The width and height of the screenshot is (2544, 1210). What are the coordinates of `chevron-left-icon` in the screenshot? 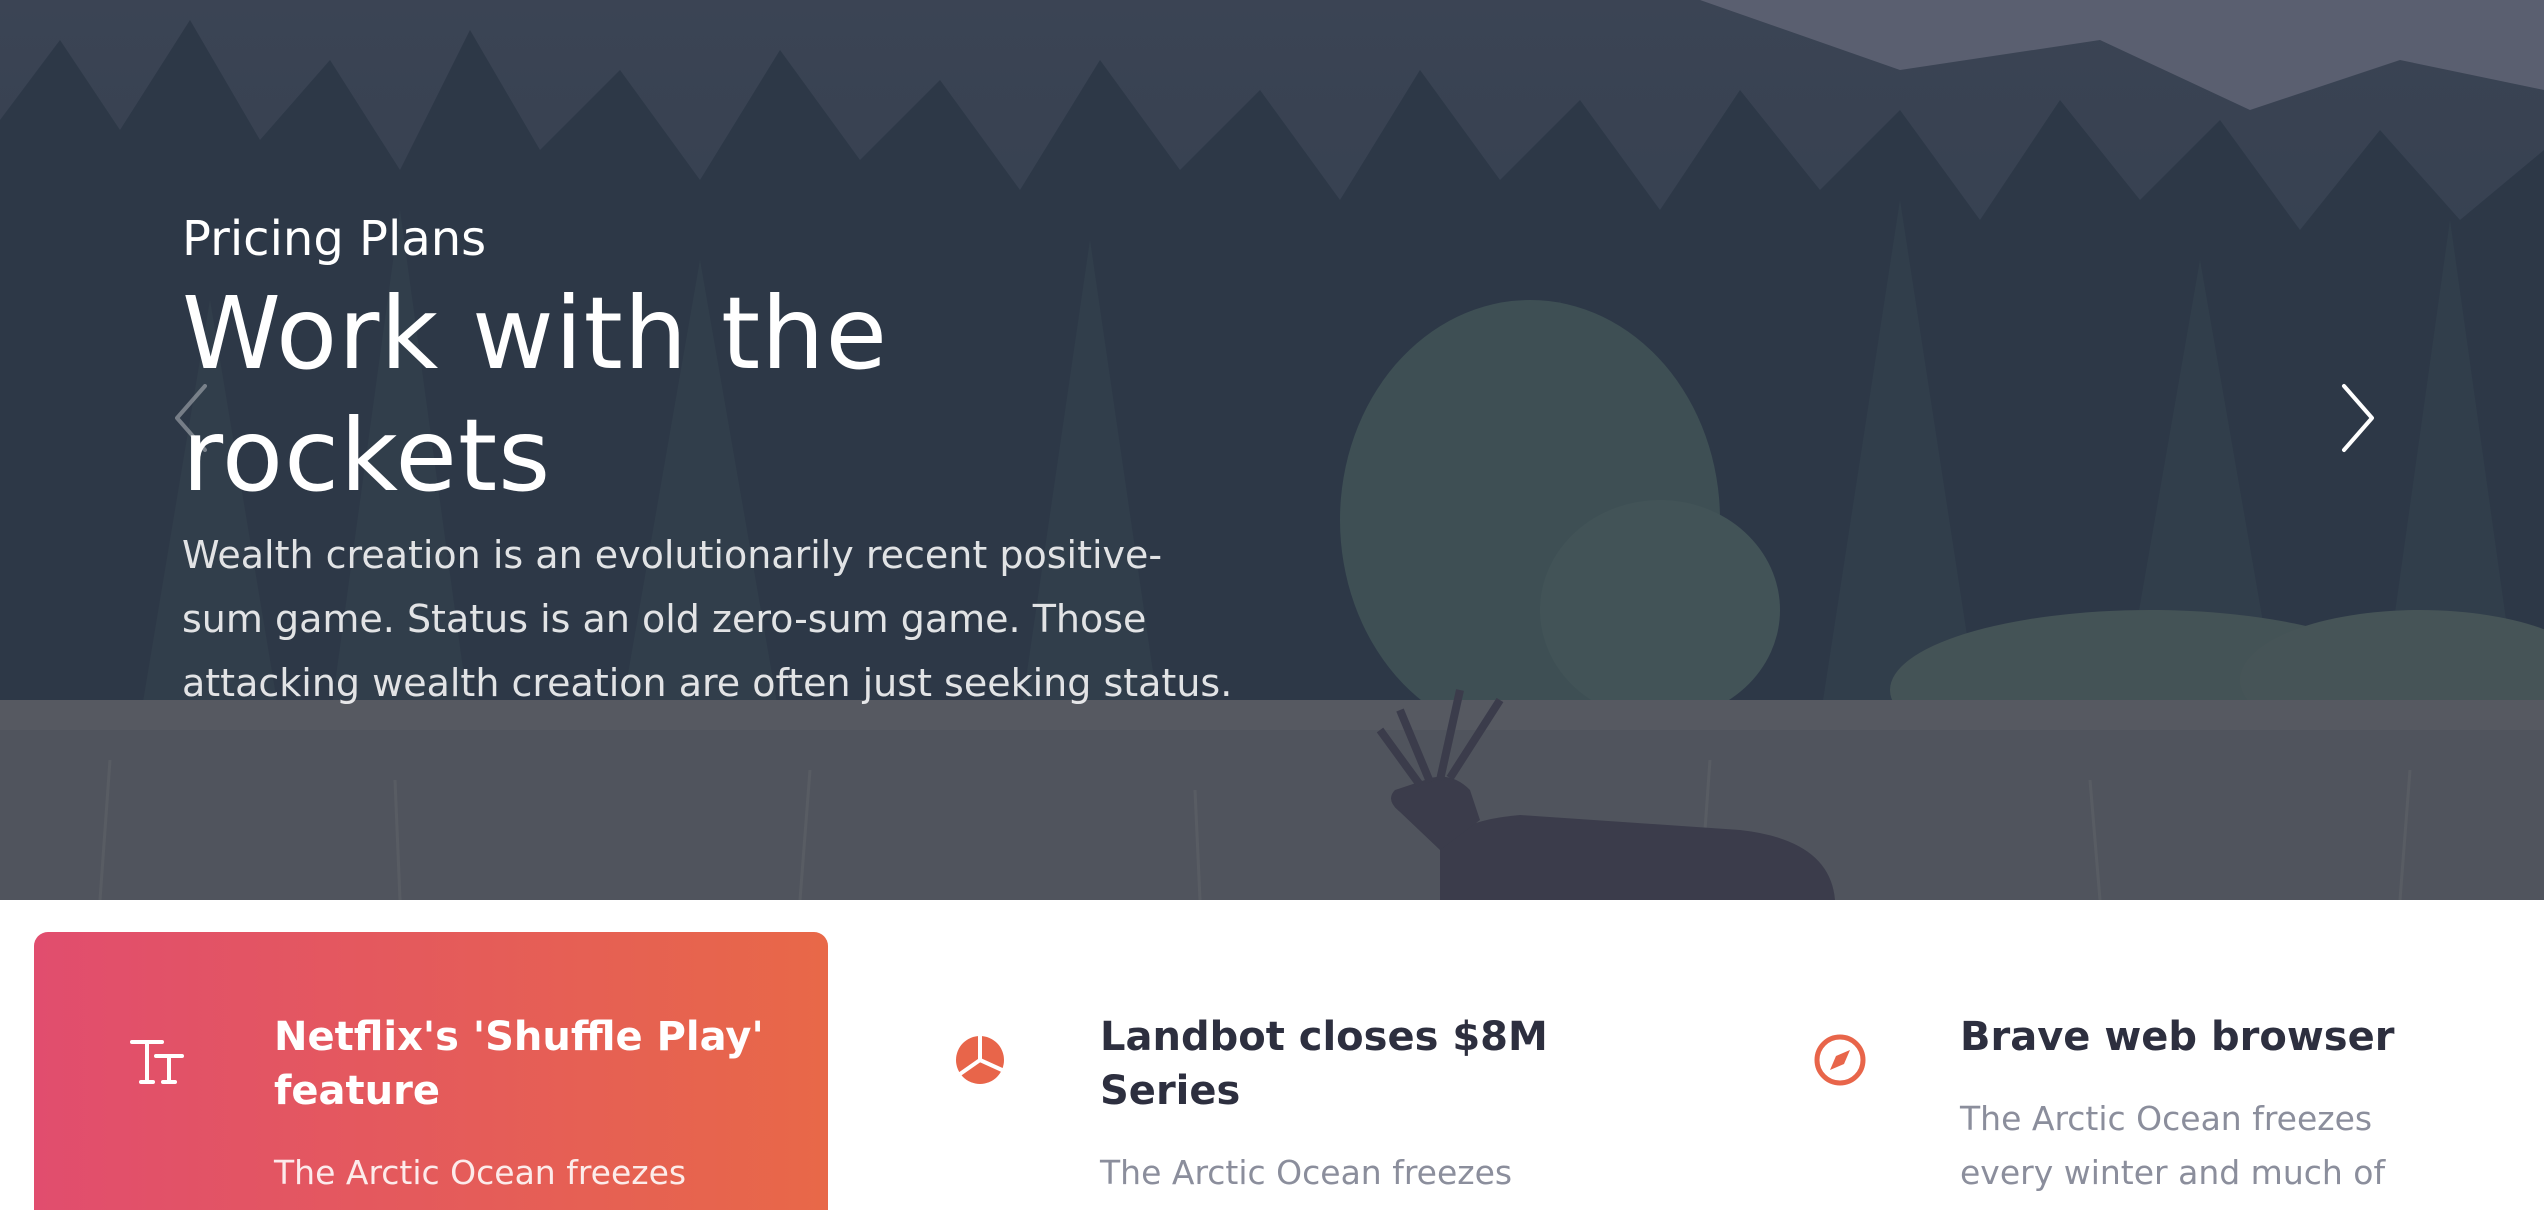 It's located at (191, 418).